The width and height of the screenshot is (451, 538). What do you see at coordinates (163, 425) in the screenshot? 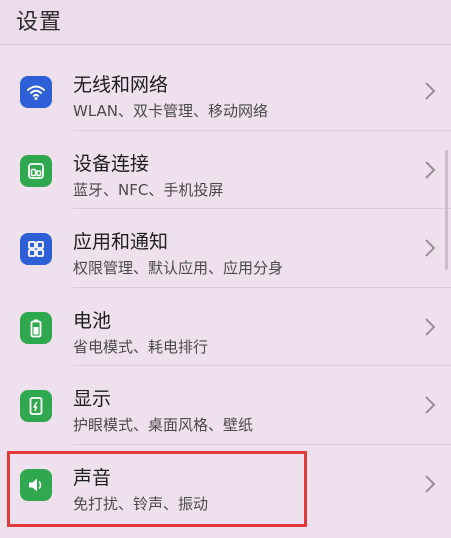
I see `settings-item-subtitle: 护眼模式、桌面风格、壁纸` at bounding box center [163, 425].